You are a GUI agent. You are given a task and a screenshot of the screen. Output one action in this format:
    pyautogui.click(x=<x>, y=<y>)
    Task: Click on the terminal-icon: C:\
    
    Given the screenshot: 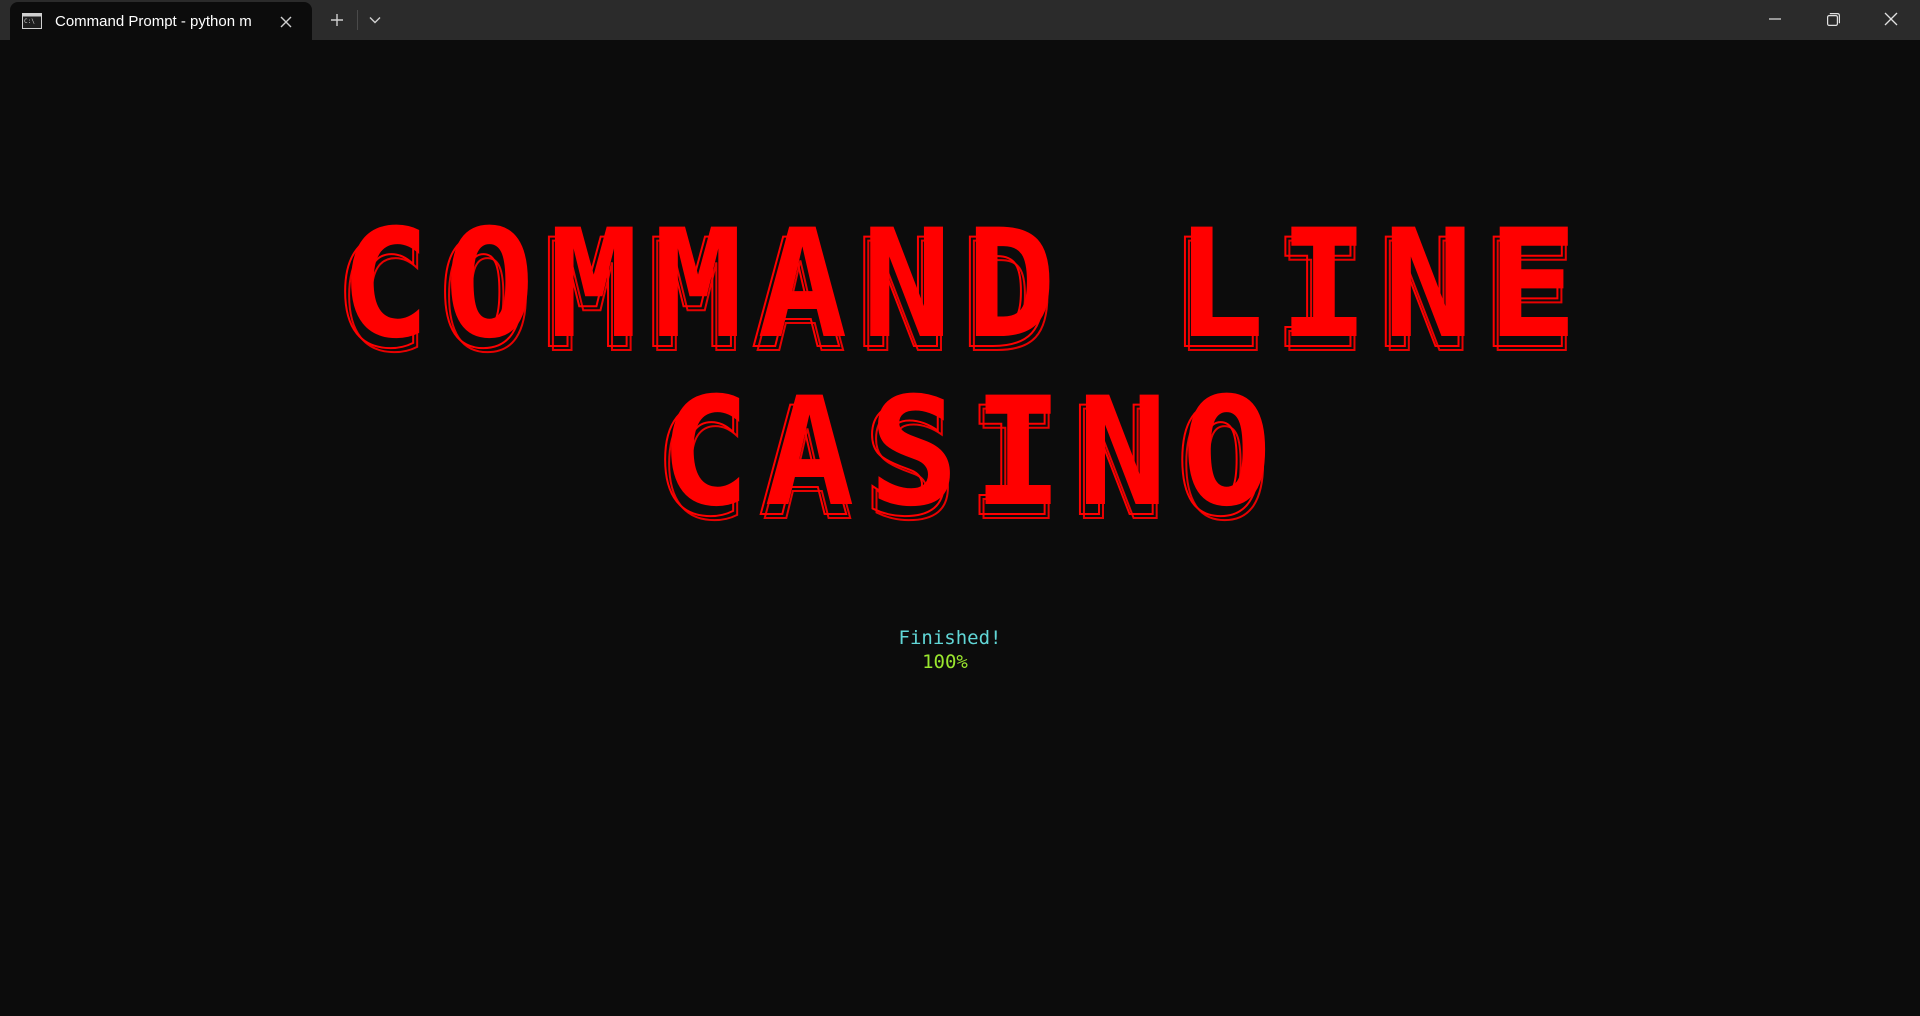 What is the action you would take?
    pyautogui.click(x=32, y=21)
    